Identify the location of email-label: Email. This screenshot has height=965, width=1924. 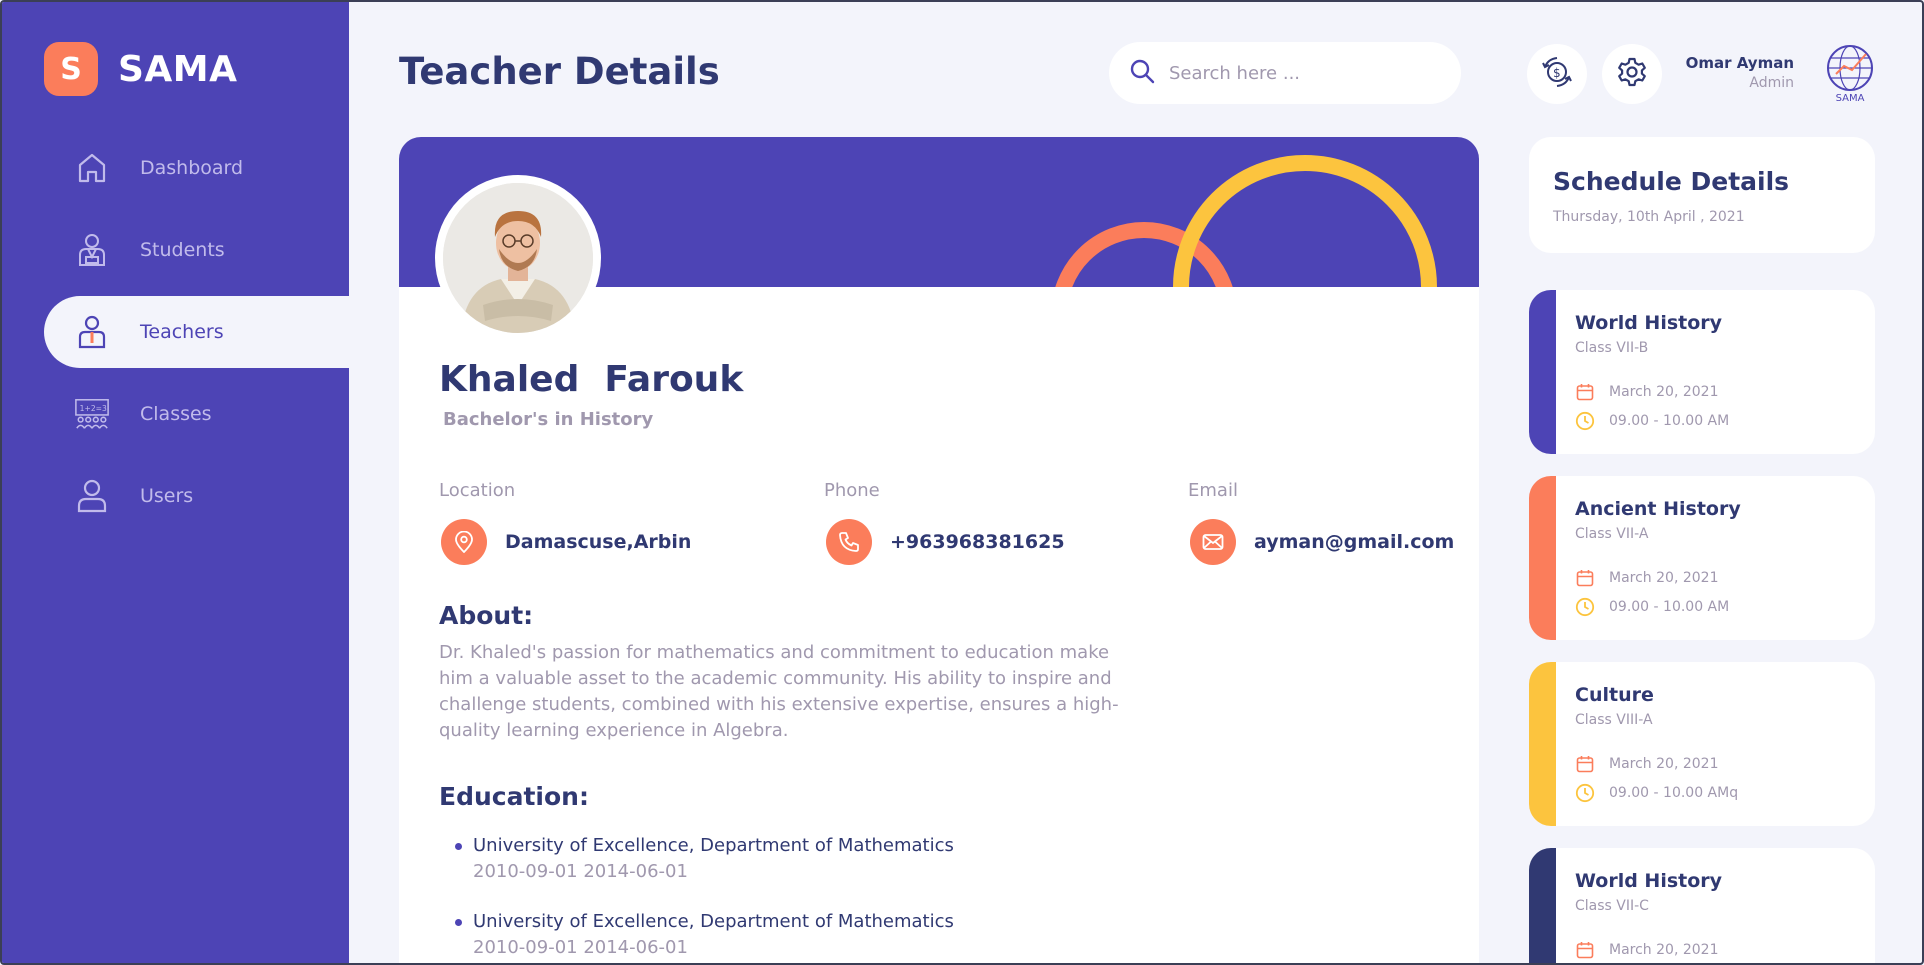
(1213, 490).